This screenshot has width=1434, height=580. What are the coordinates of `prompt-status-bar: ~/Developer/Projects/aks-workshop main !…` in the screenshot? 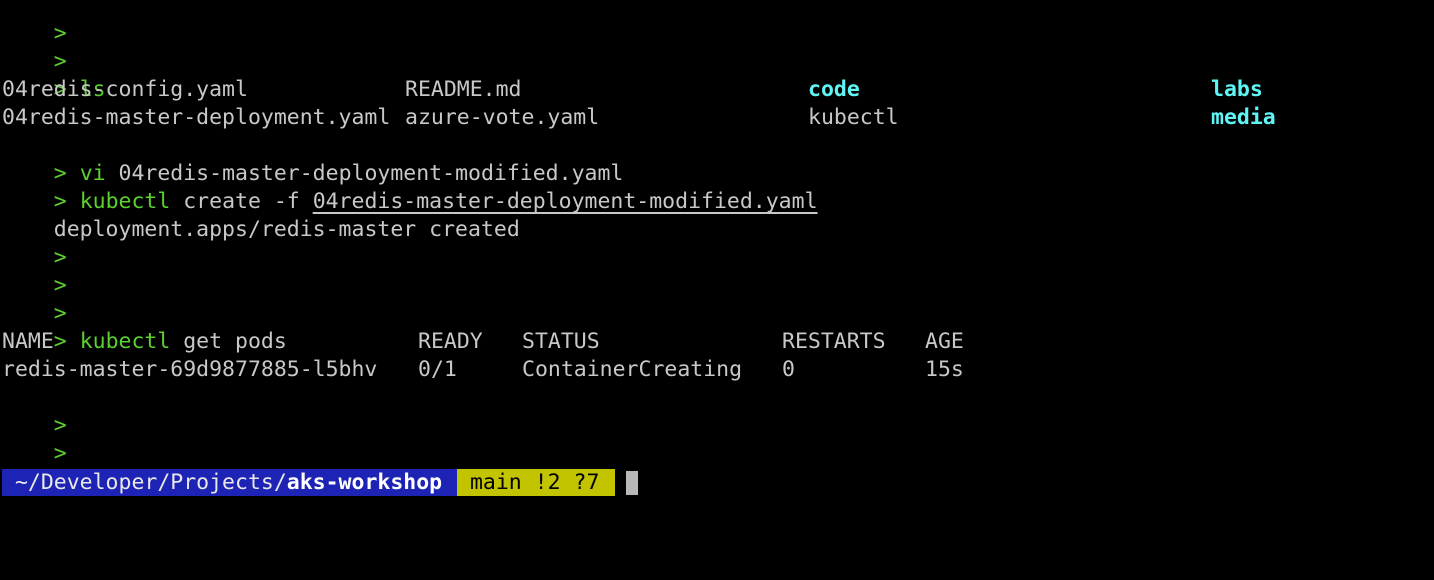 It's located at (308, 482).